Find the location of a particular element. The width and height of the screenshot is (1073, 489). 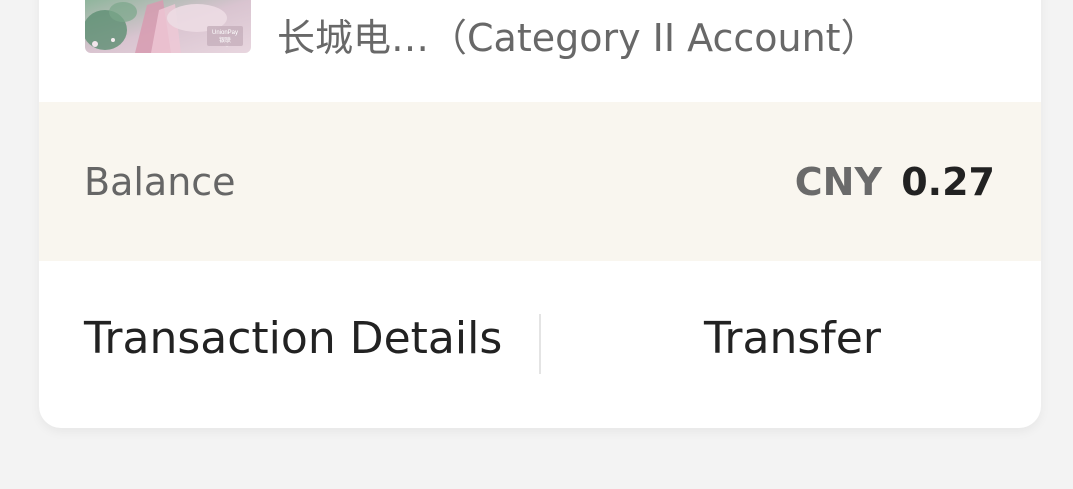

svg-text: 银联 is located at coordinates (225, 40).